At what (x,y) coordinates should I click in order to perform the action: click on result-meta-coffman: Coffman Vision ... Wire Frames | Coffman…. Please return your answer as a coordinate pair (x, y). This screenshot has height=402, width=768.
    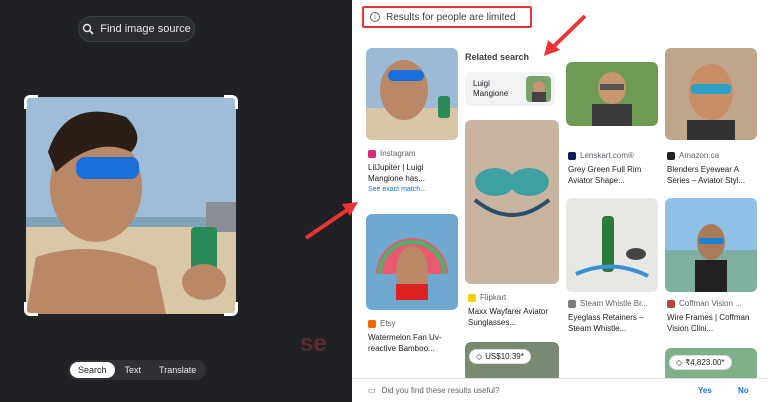
    Looking at the image, I should click on (713, 316).